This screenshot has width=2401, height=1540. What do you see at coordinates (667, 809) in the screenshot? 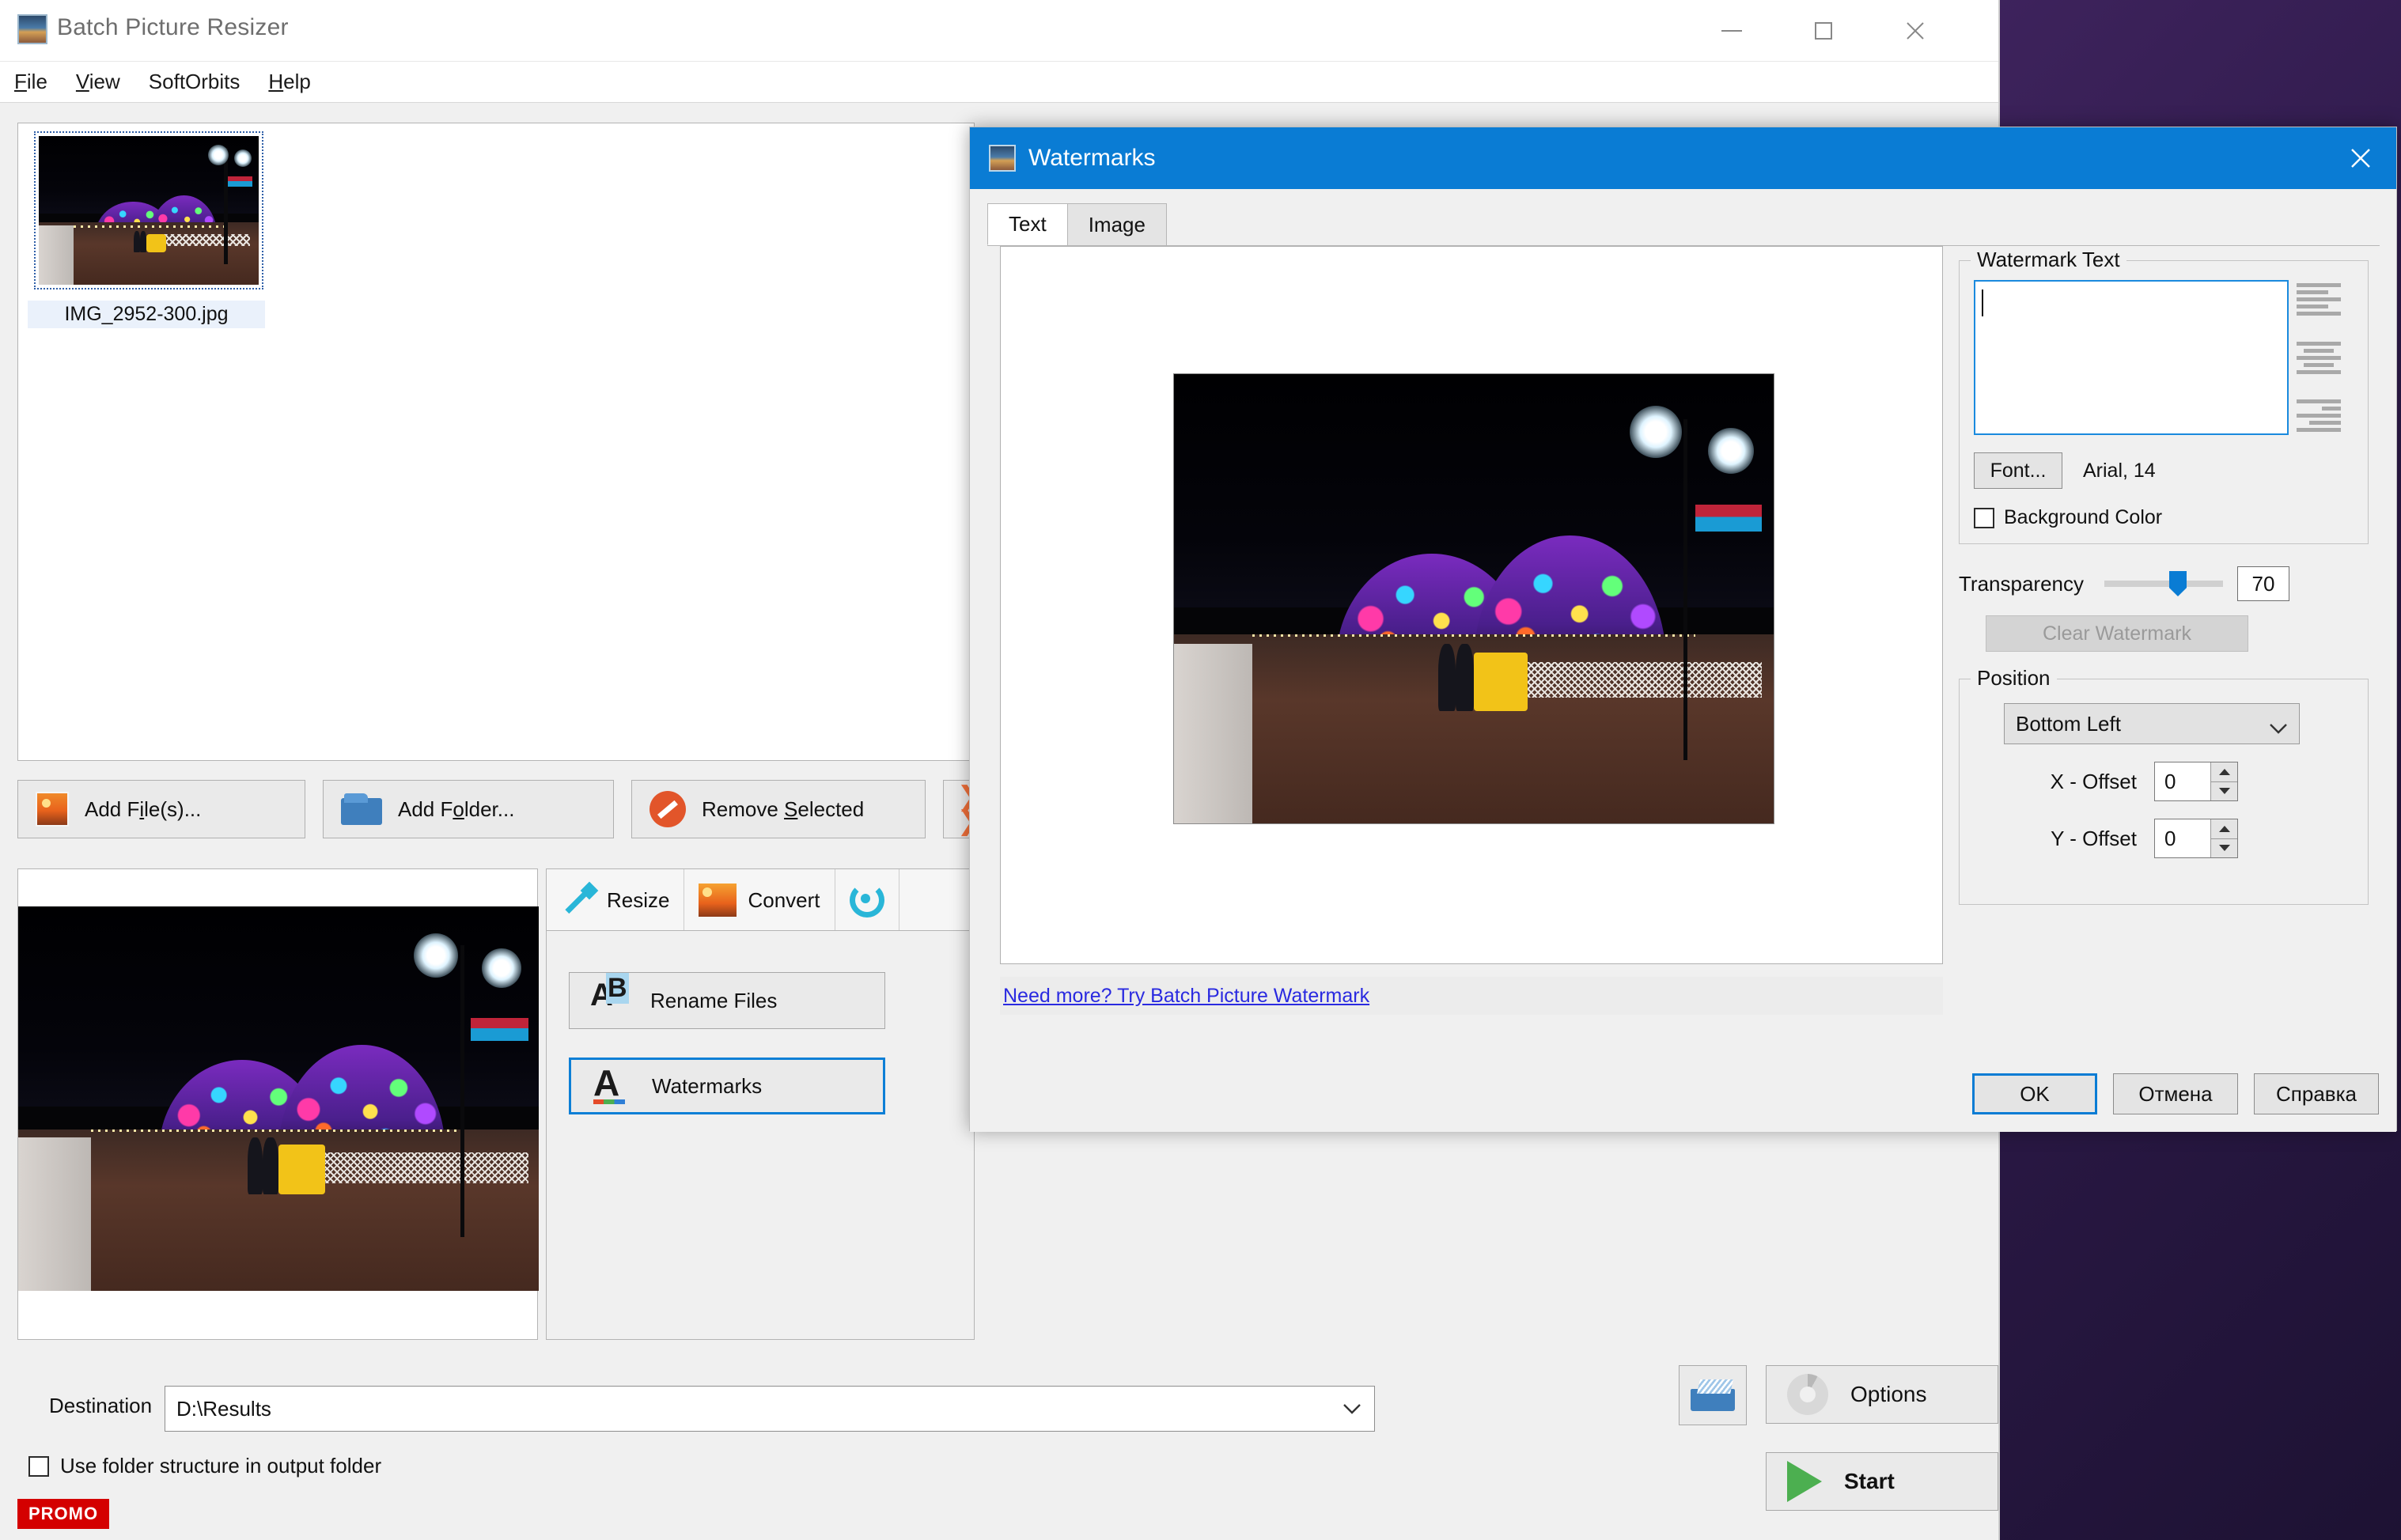
I see `remove-icon` at bounding box center [667, 809].